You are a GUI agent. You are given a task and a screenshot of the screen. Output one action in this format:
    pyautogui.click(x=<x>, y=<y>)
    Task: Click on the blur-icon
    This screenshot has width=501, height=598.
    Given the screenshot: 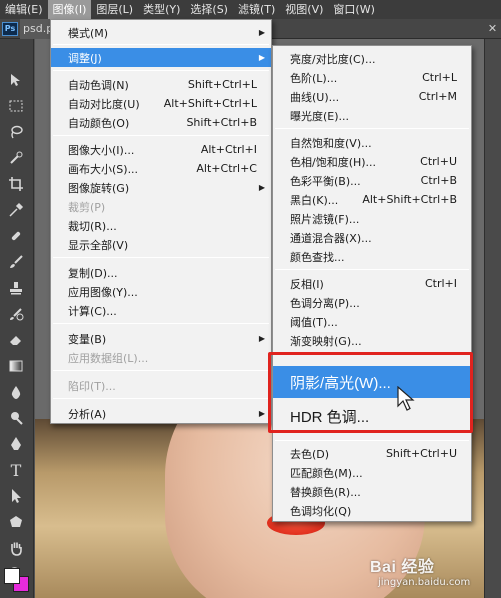 What is the action you would take?
    pyautogui.click(x=16, y=392)
    